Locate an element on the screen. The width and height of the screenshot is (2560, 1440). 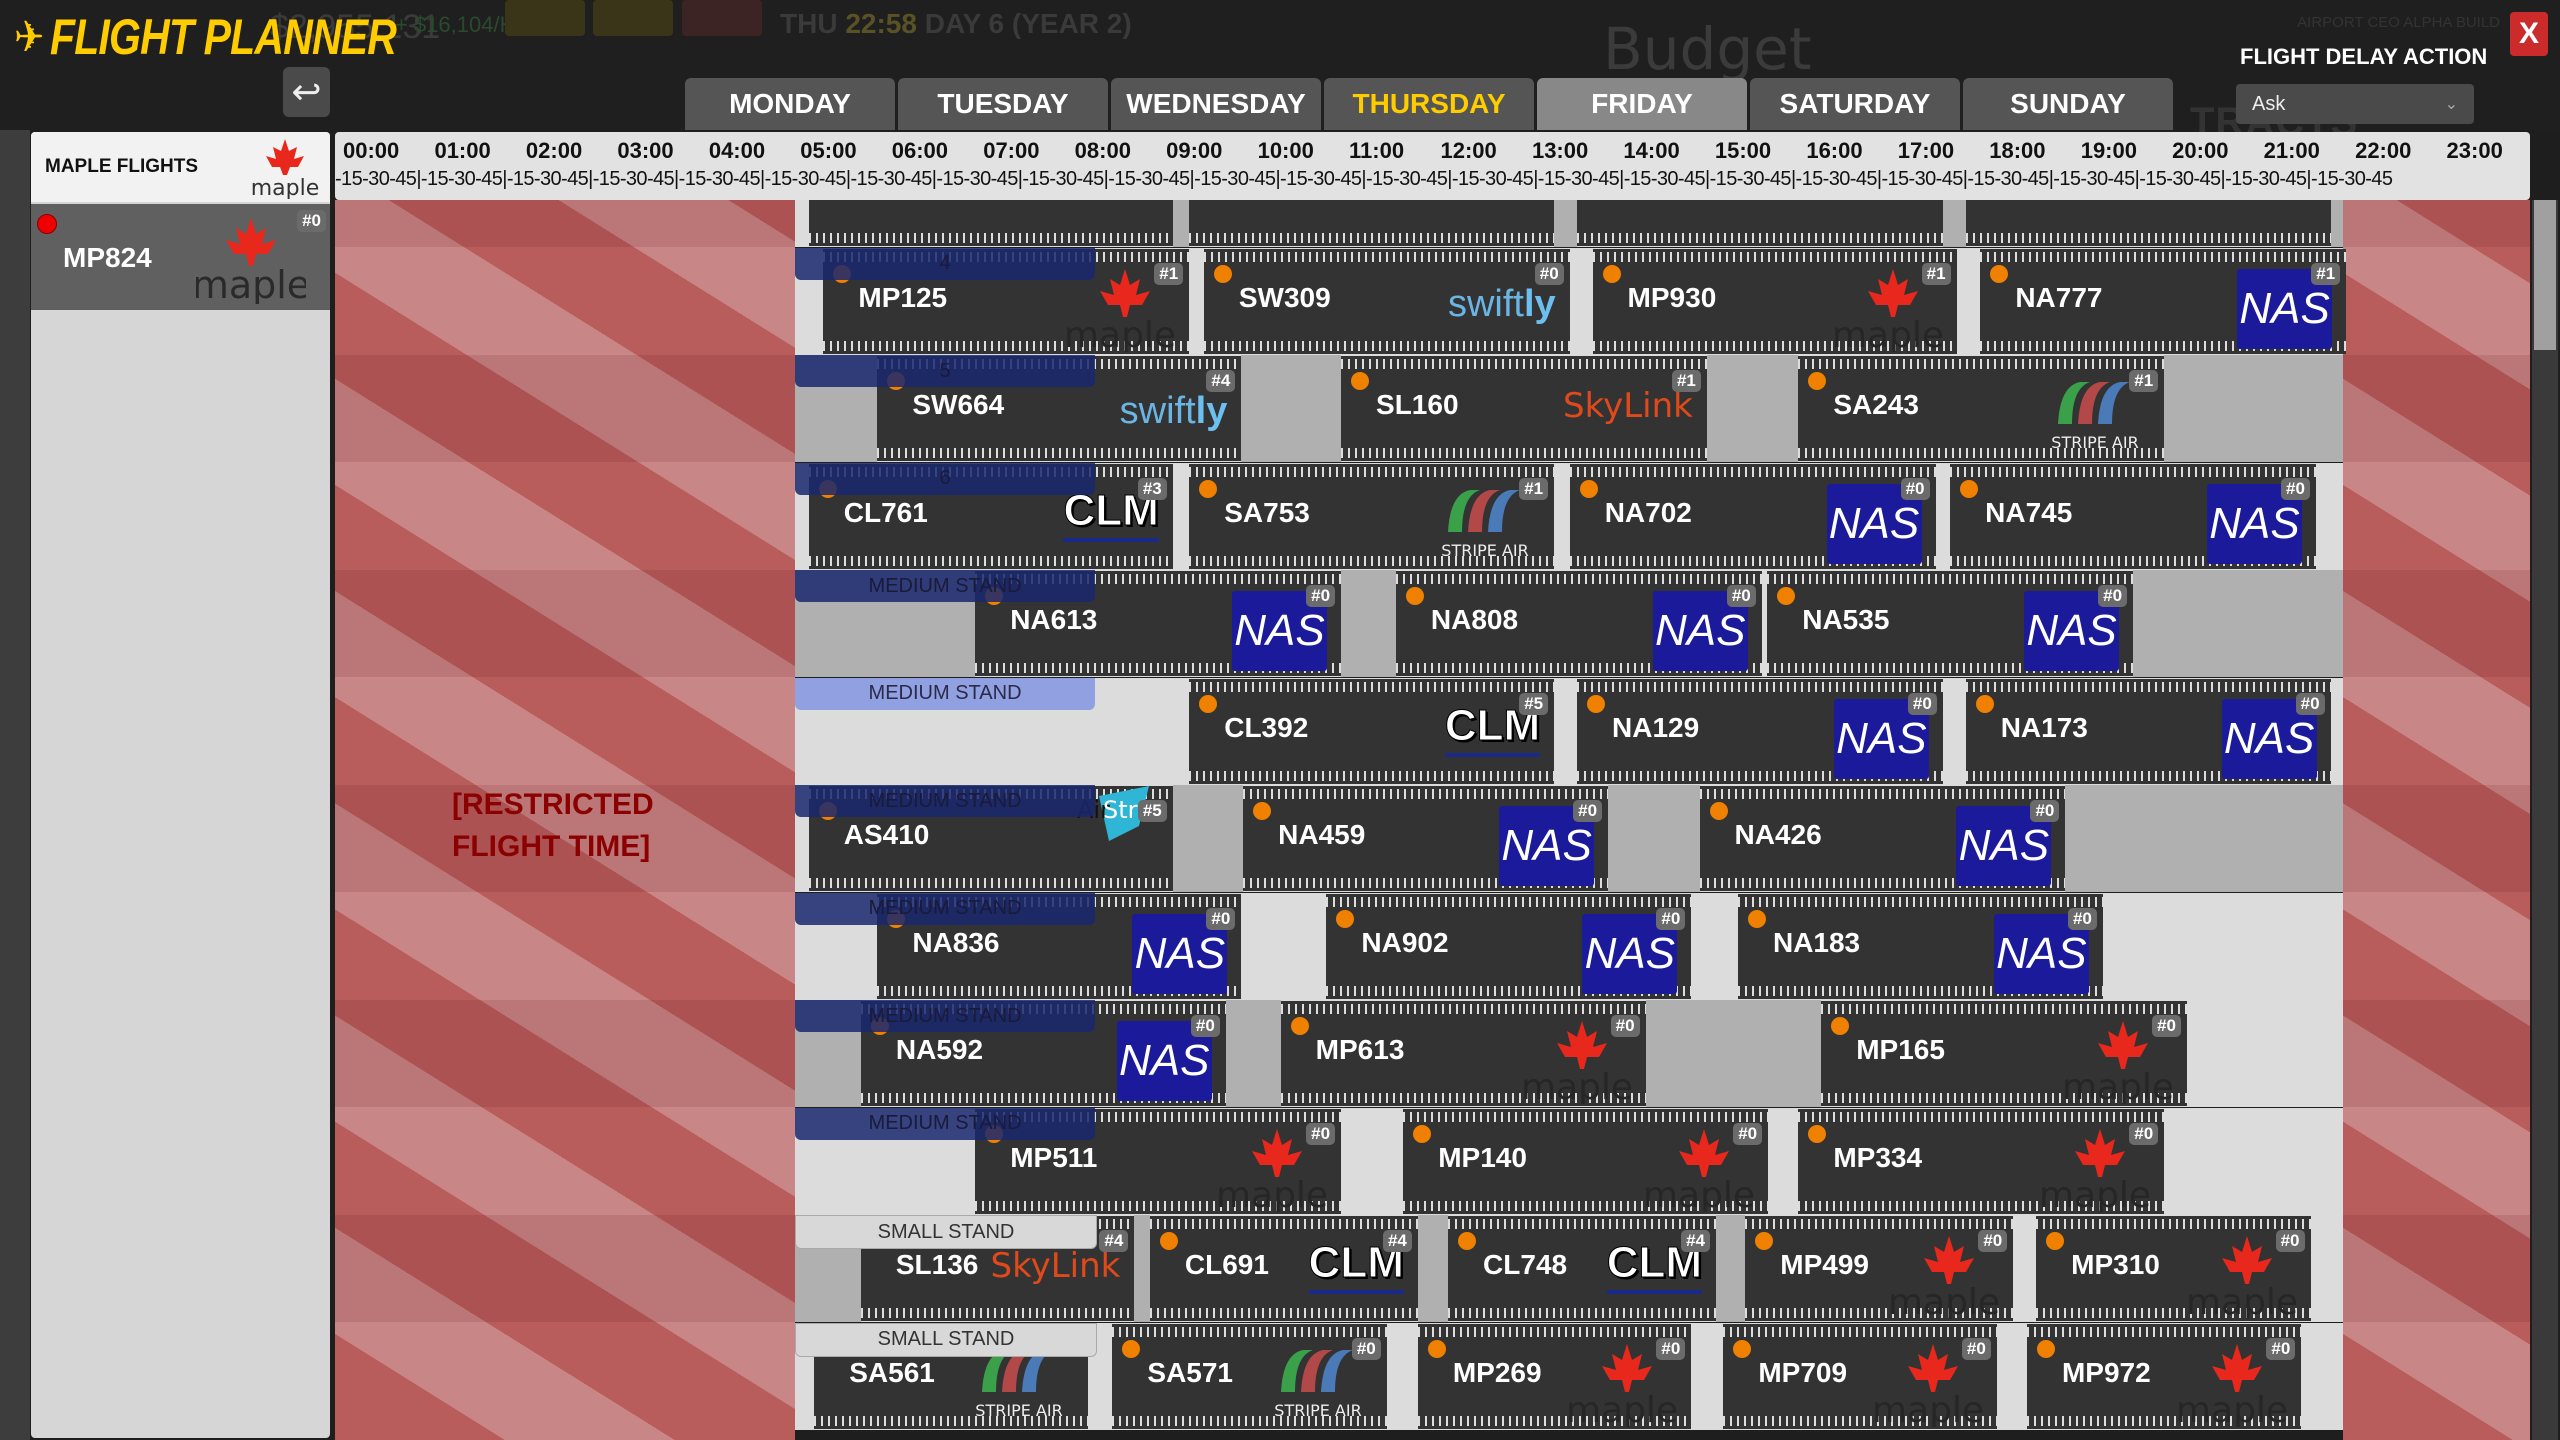
tab-saturday: SATURDAY is located at coordinates (1855, 104).